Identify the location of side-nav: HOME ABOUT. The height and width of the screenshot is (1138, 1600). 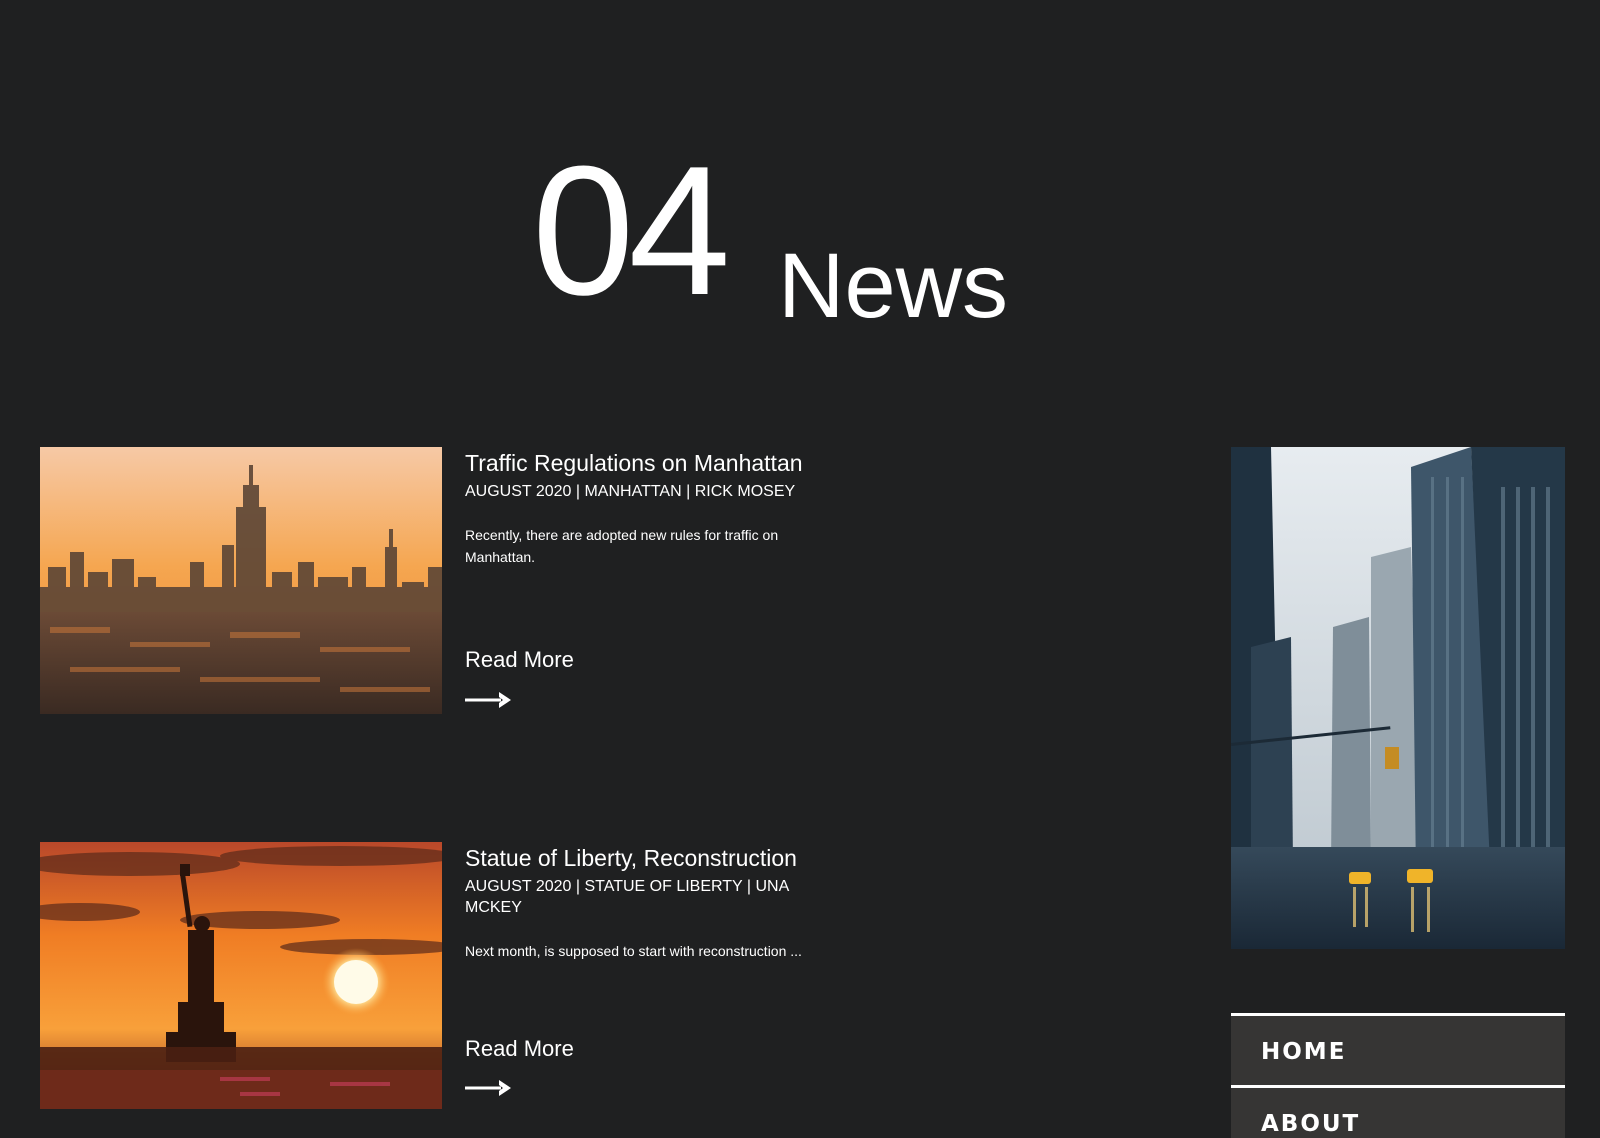
(1398, 1075).